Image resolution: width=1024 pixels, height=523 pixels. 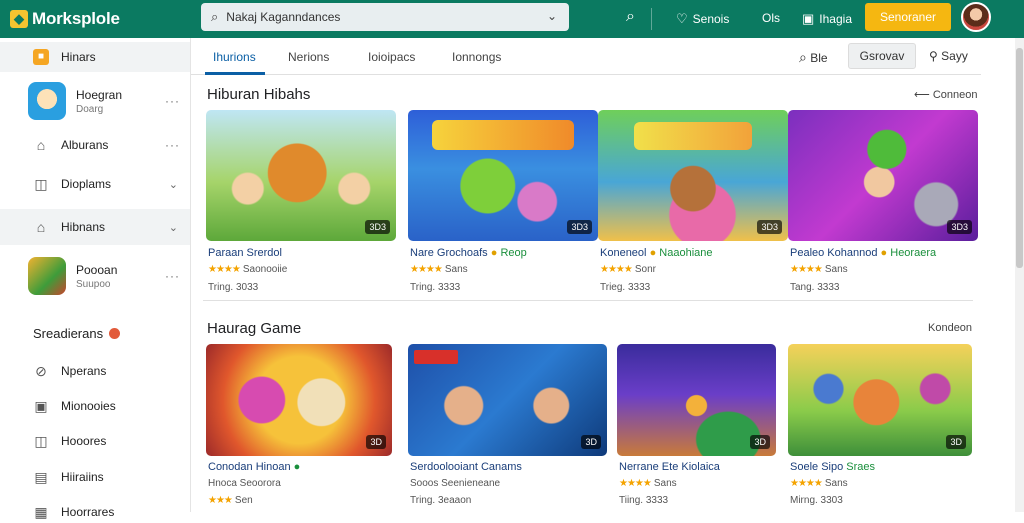 What do you see at coordinates (391, 57) in the screenshot?
I see `tab-3: Ioioipacs` at bounding box center [391, 57].